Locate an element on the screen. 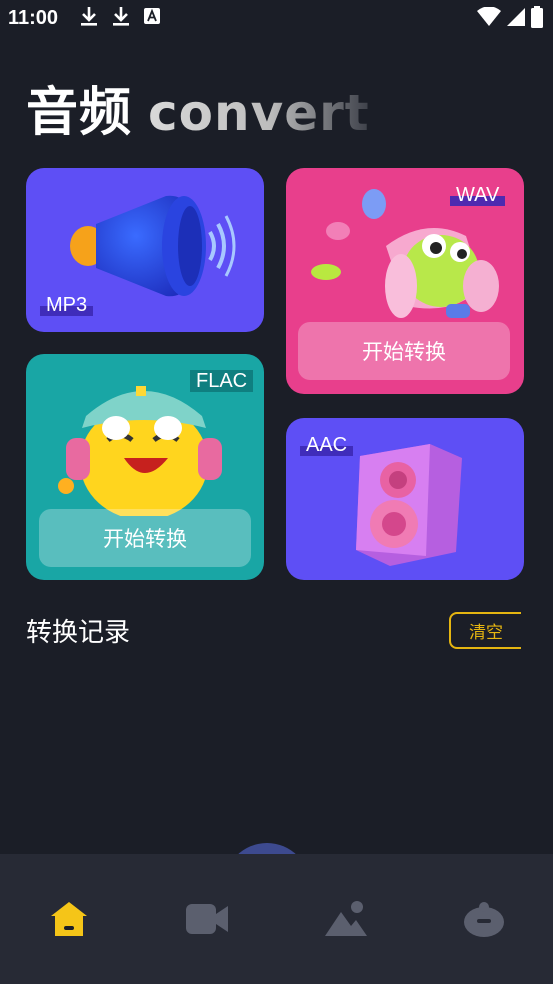 The height and width of the screenshot is (984, 553). nav-profile is located at coordinates (484, 919).